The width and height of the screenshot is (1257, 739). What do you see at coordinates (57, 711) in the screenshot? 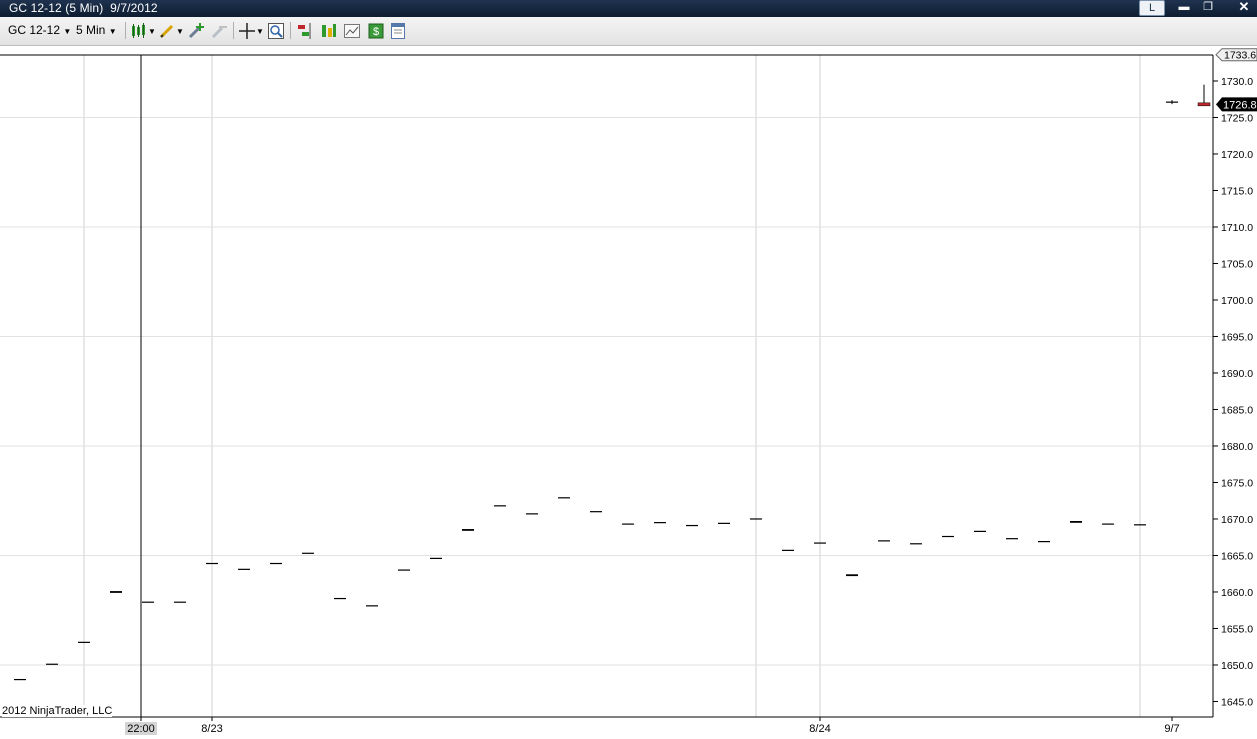
I see `copyright-label: 2012 NinjaTrader, LLC` at bounding box center [57, 711].